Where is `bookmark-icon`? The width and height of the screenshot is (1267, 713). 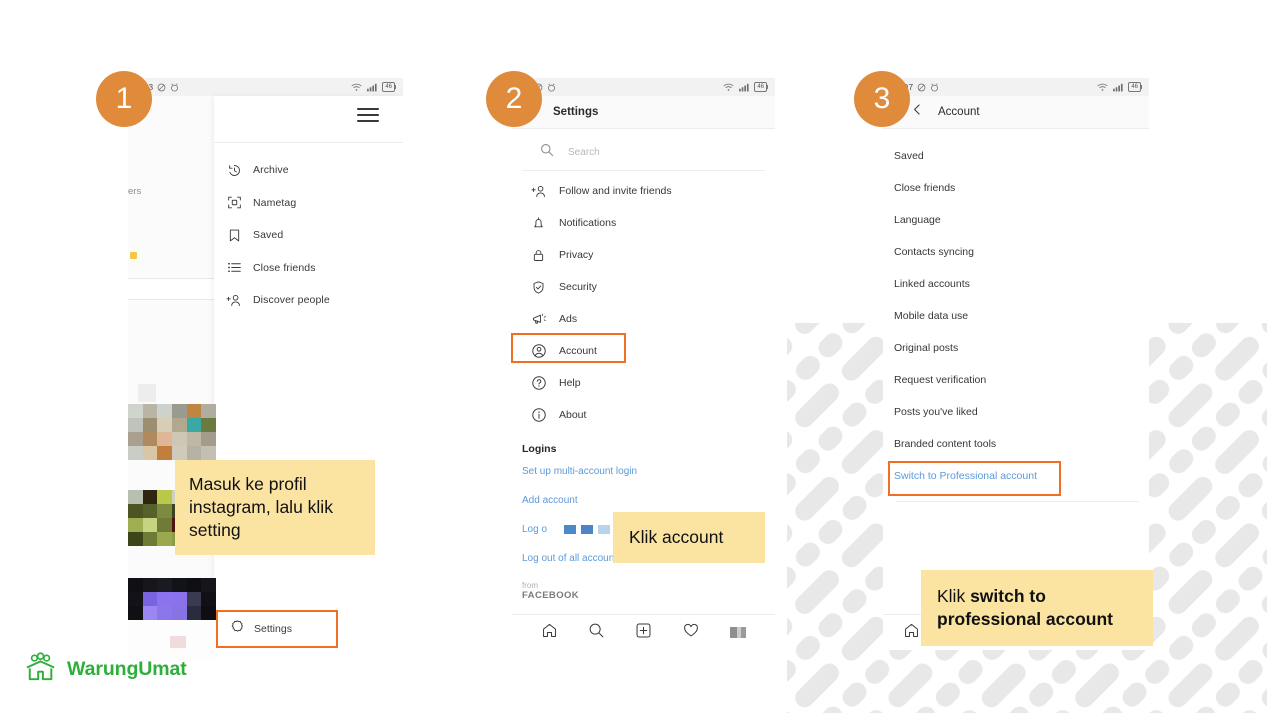
bookmark-icon is located at coordinates (234, 235).